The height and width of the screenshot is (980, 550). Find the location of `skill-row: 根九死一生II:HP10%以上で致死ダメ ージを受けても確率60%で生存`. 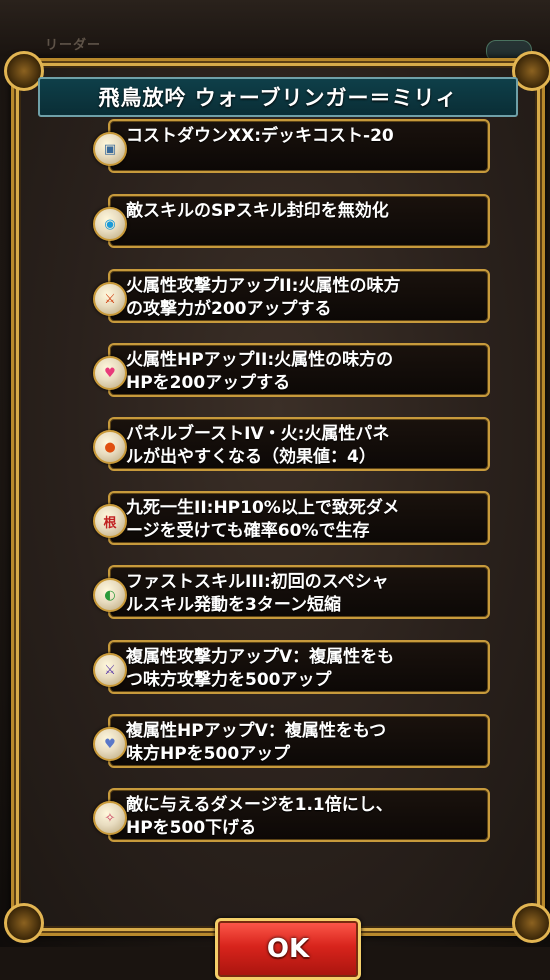

skill-row: 根九死一生II:HP10%以上で致死ダメ ージを受けても確率60%で生存 is located at coordinates (291, 518).